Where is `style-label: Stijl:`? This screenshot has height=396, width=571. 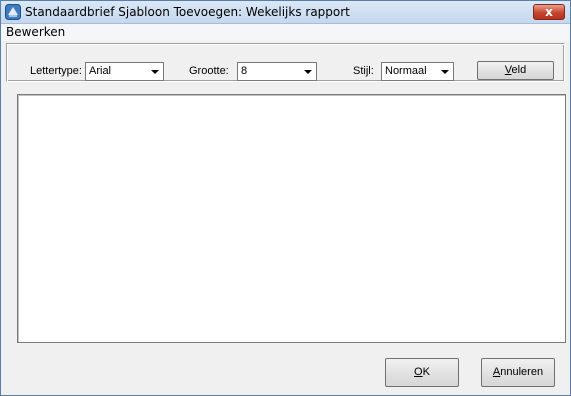 style-label: Stijl: is located at coordinates (363, 71).